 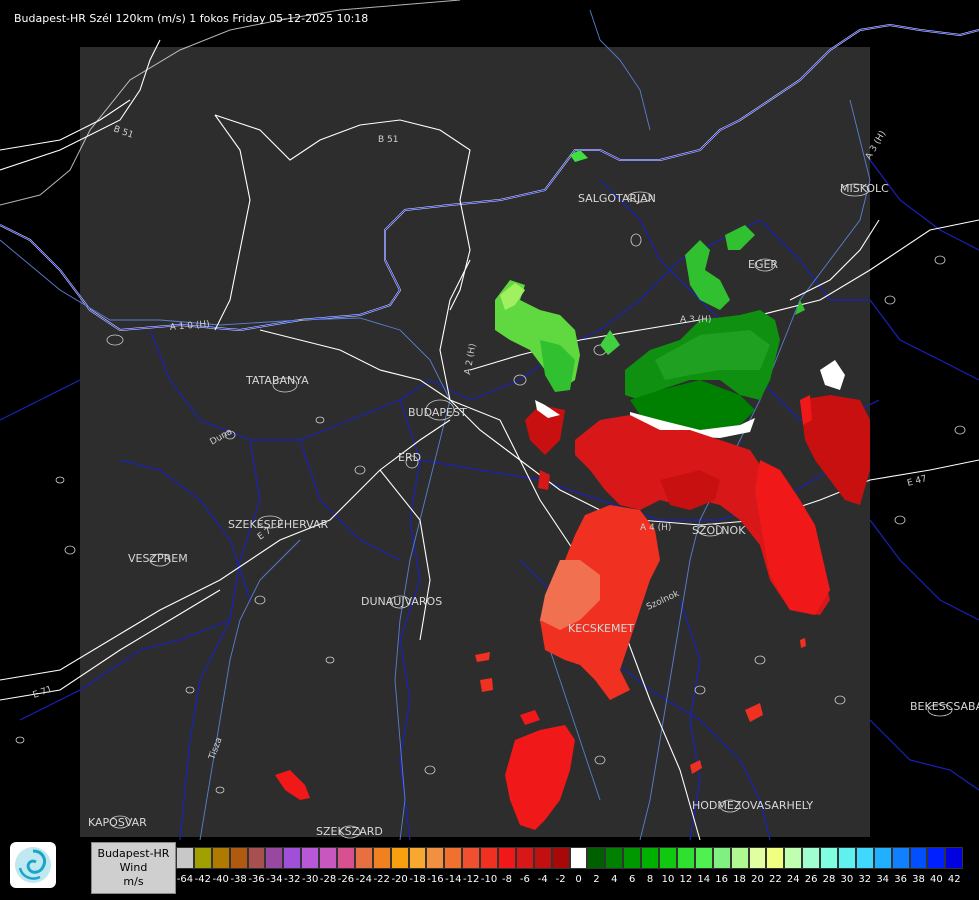 I want to click on city-label: SZEKESFEHERVAR, so click(x=278, y=524).